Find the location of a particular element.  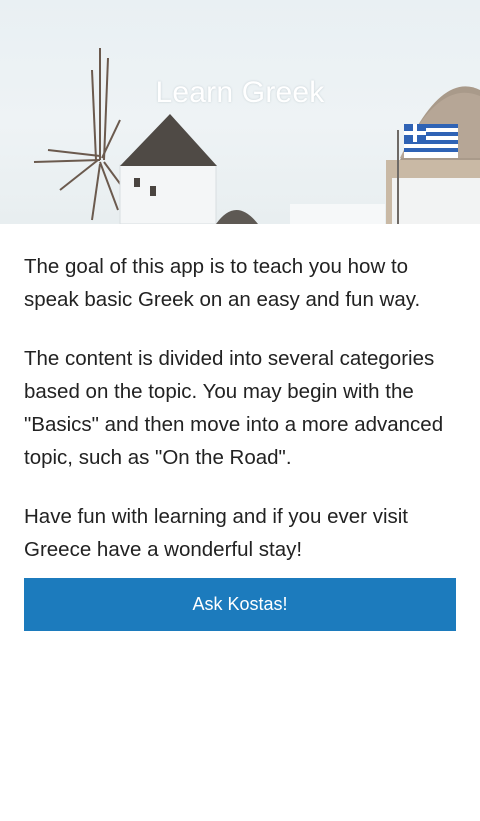

page-title: Learn Greek is located at coordinates (240, 92).